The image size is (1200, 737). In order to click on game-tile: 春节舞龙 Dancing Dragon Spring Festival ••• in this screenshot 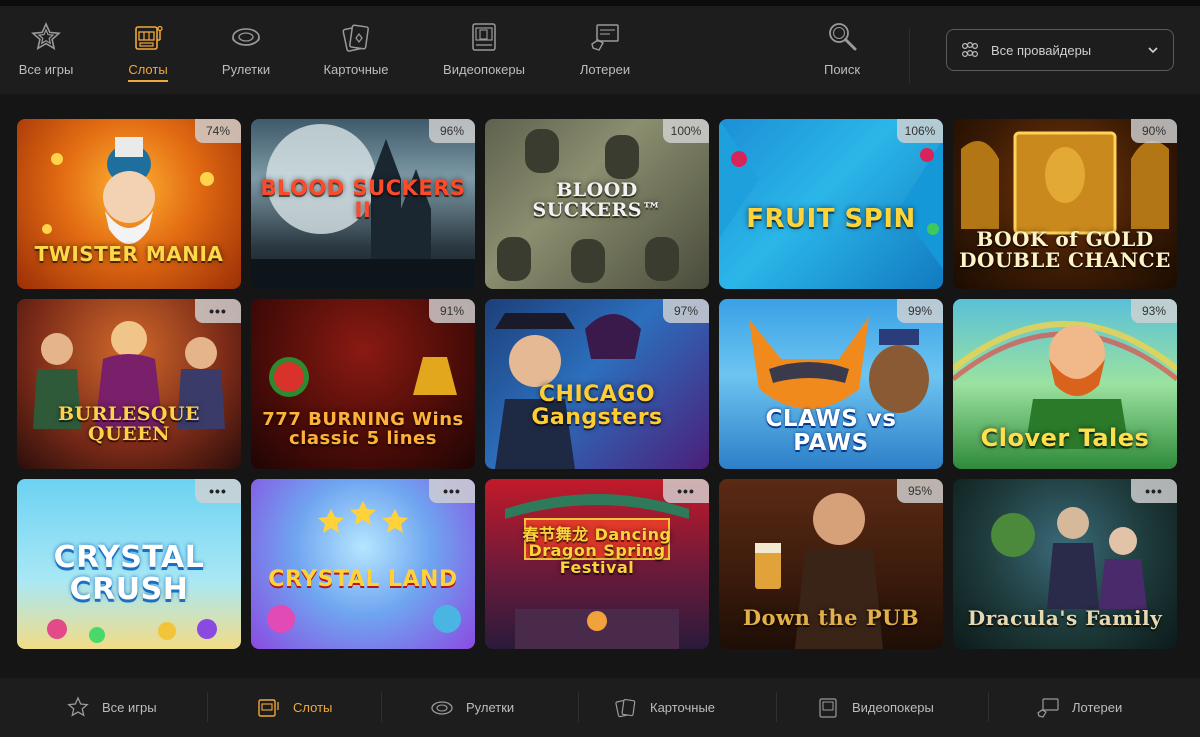, I will do `click(597, 564)`.